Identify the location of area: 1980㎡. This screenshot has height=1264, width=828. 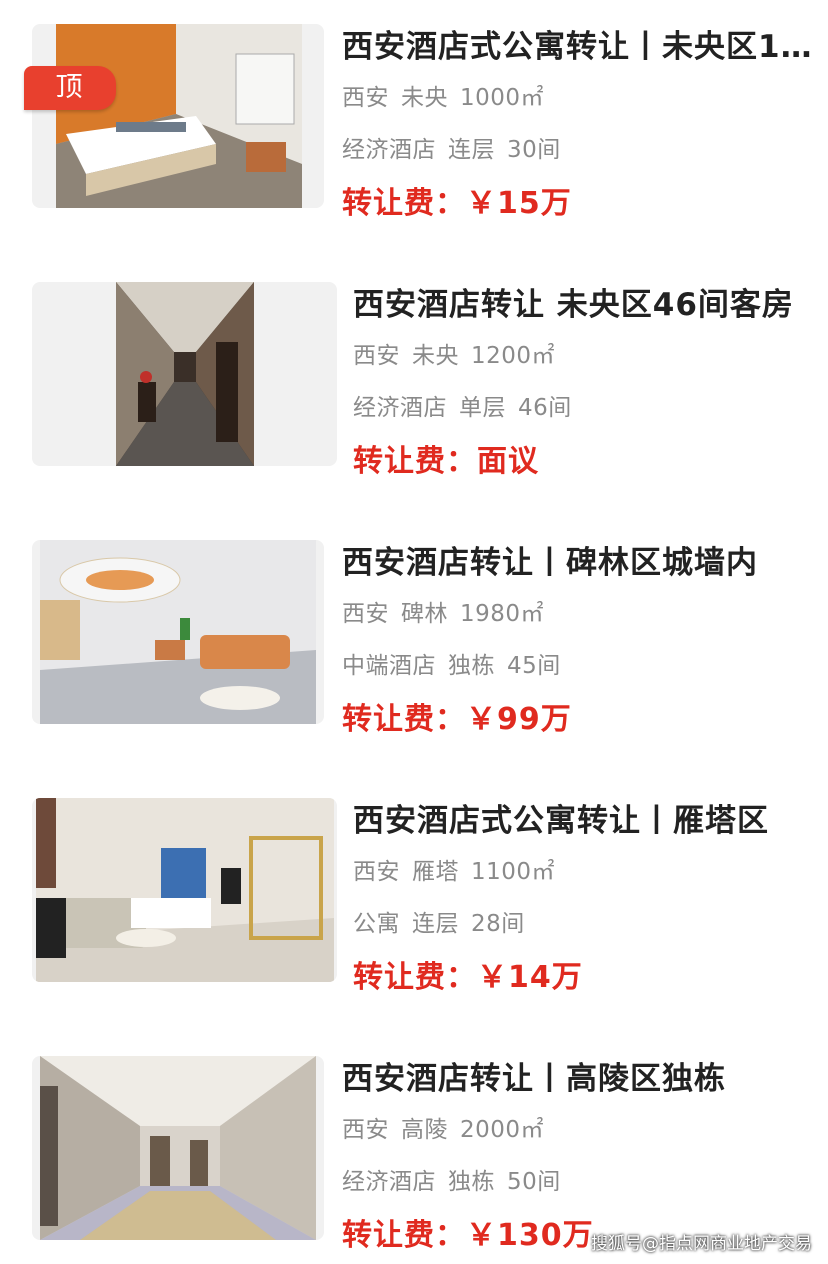
(502, 614).